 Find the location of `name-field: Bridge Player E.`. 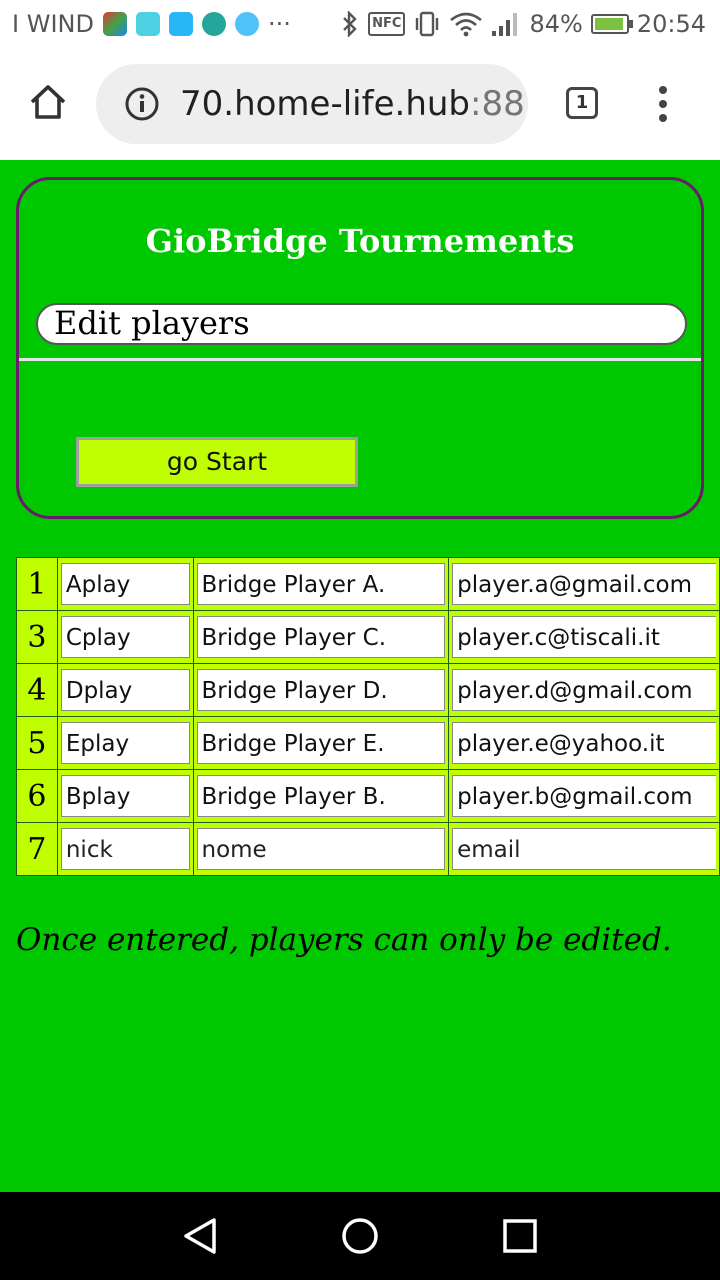

name-field: Bridge Player E. is located at coordinates (321, 743).